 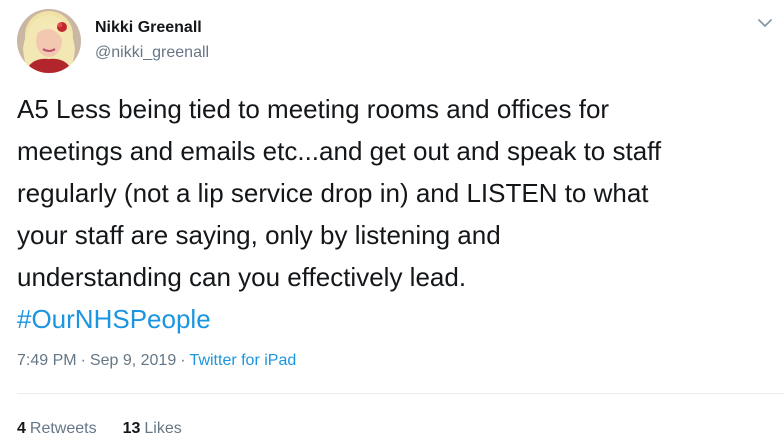 I want to click on author-handle: @nikki_greenall, so click(x=152, y=53).